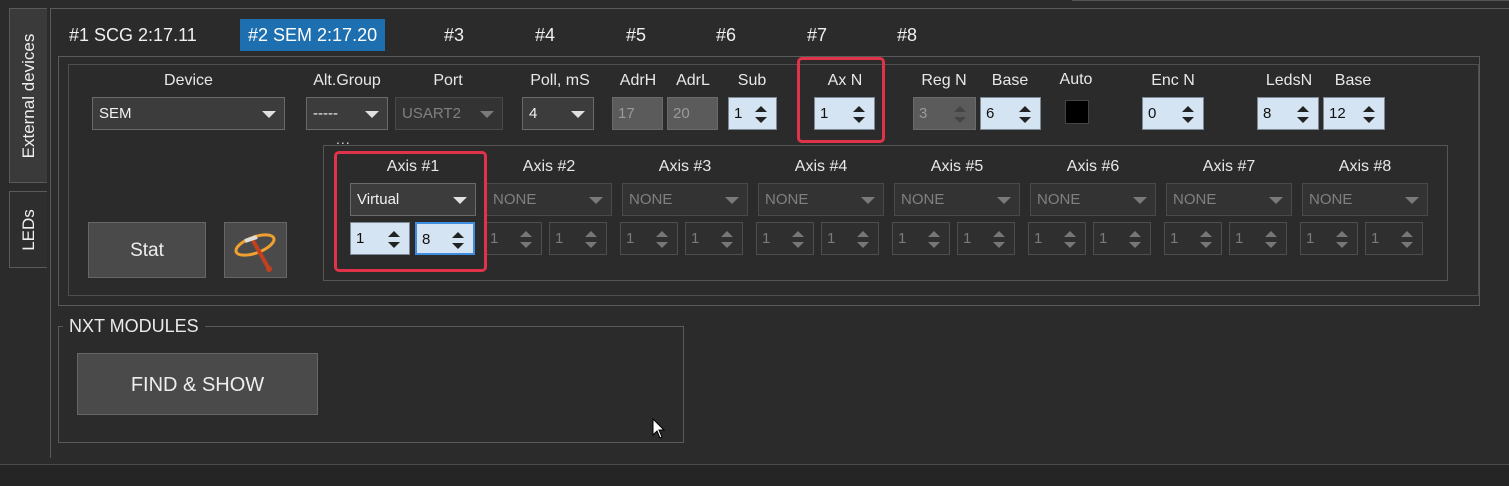 Image resolution: width=1509 pixels, height=486 pixels. What do you see at coordinates (1173, 80) in the screenshot?
I see `enc-n-label: Enc N` at bounding box center [1173, 80].